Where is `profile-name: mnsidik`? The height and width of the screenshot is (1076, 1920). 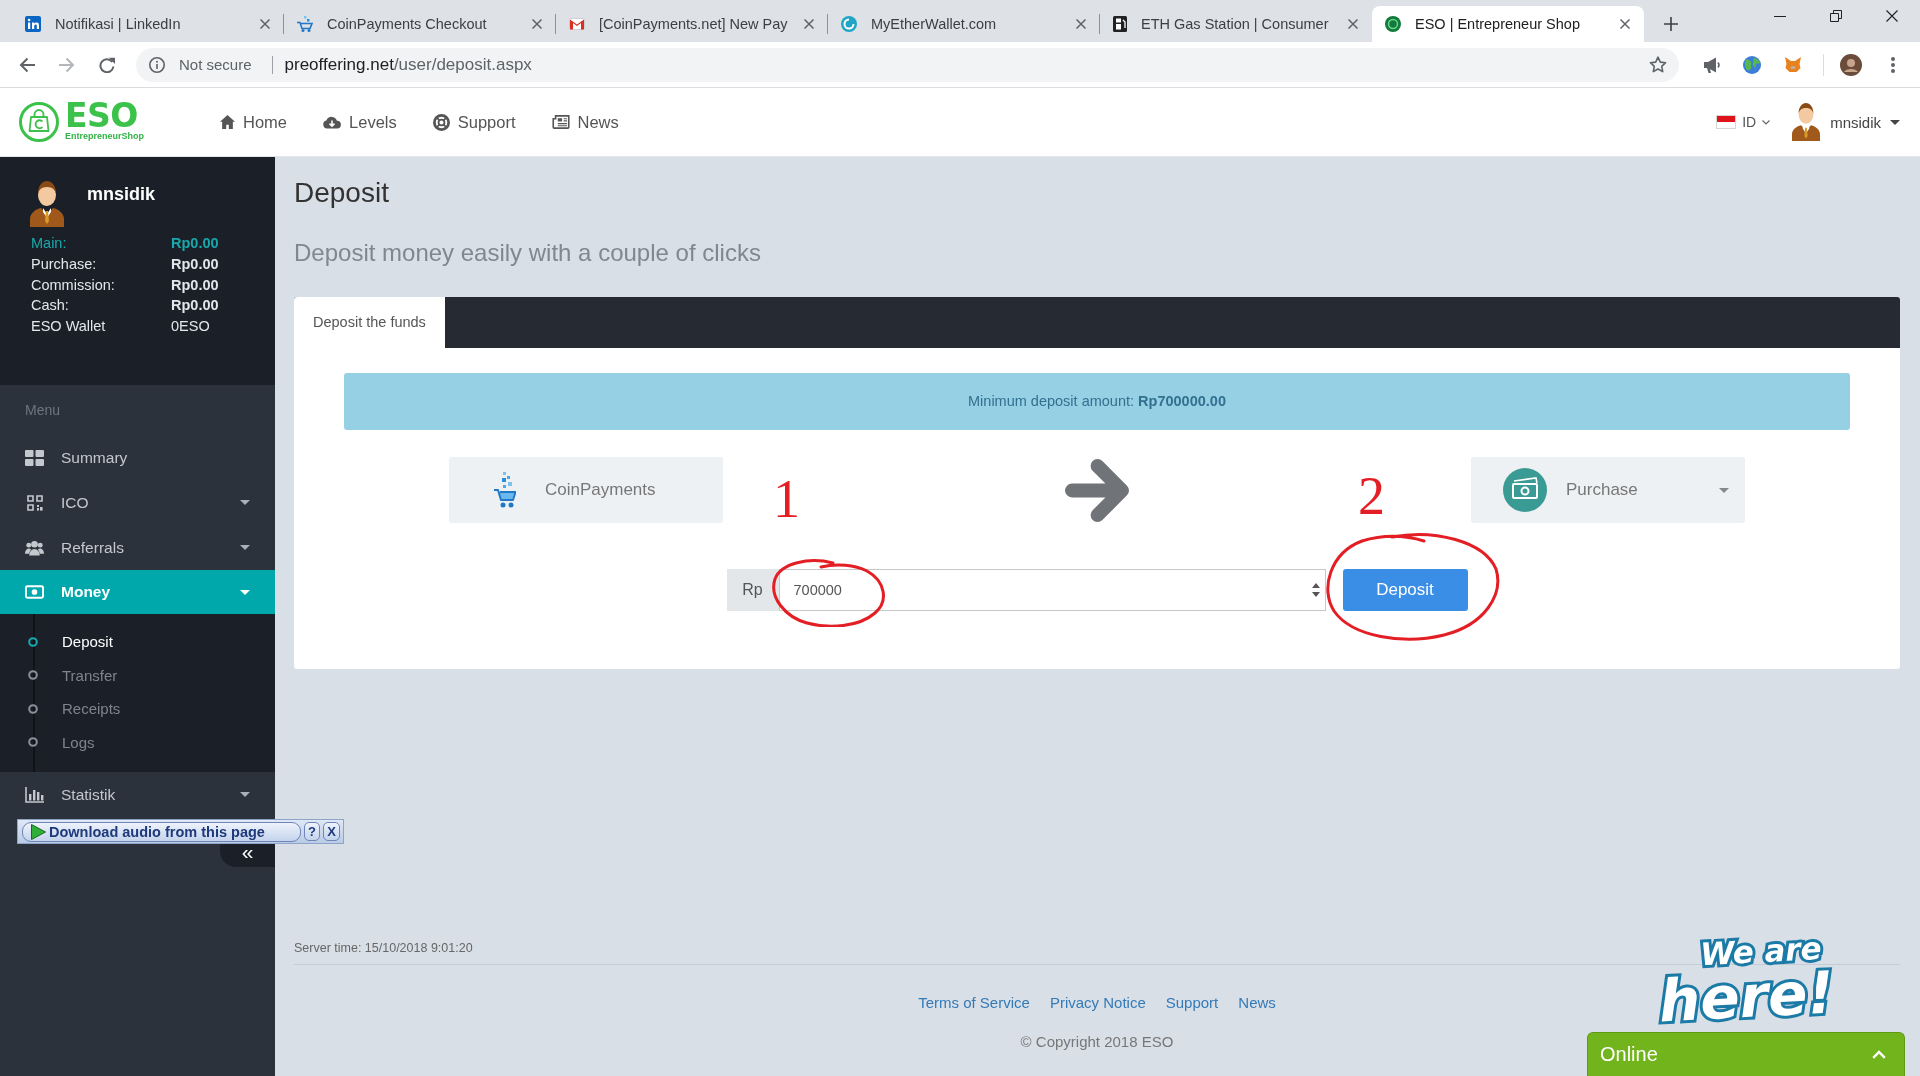 profile-name: mnsidik is located at coordinates (121, 194).